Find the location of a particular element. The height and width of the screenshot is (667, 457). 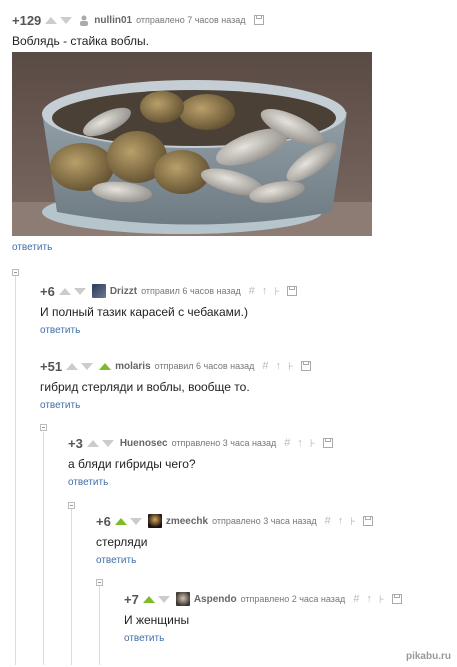

comment-header: +7 Aspendo отправлено 2 часа назад # ↑ ⊦ is located at coordinates (263, 599).